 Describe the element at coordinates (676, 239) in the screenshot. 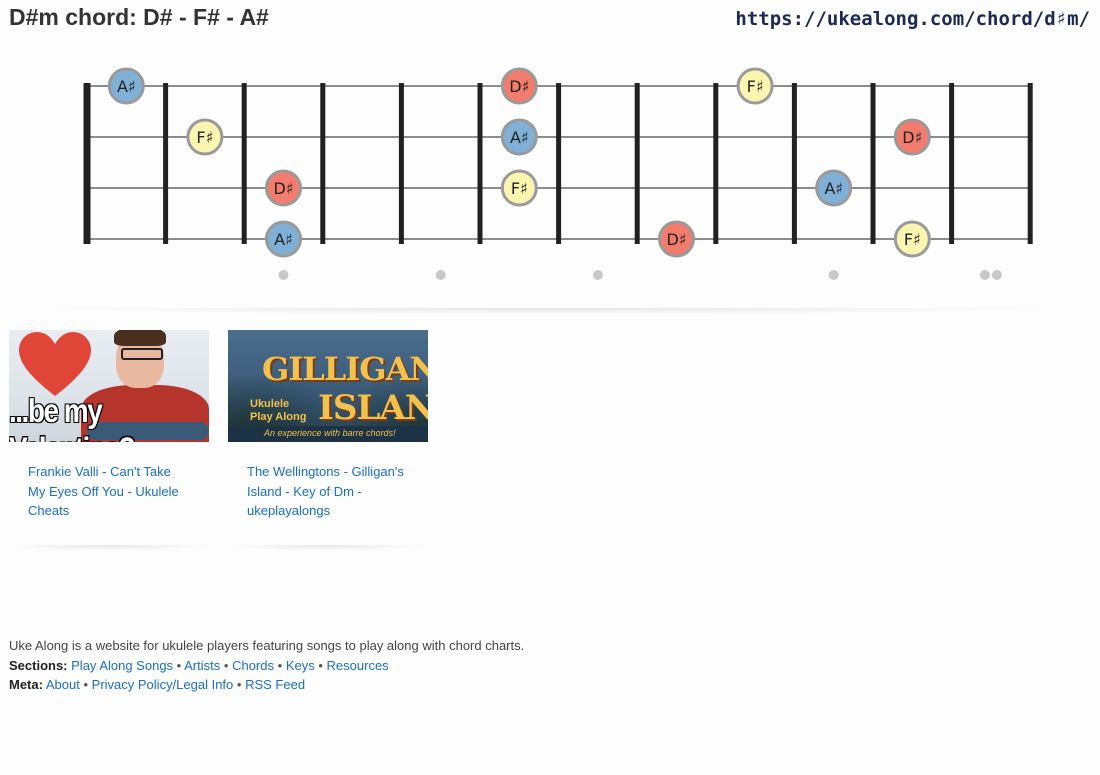

I see `note-label-11: D♯` at that location.